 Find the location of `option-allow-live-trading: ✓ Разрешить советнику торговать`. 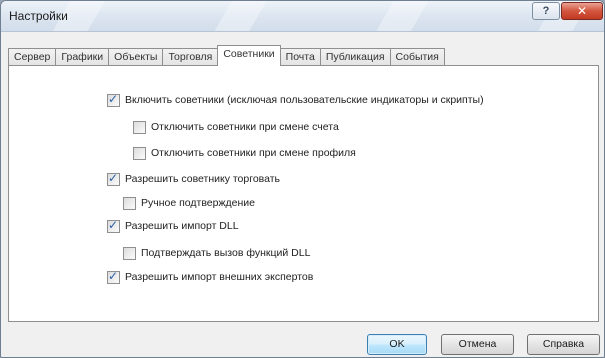

option-allow-live-trading: ✓ Разрешить советнику торговать is located at coordinates (194, 178).